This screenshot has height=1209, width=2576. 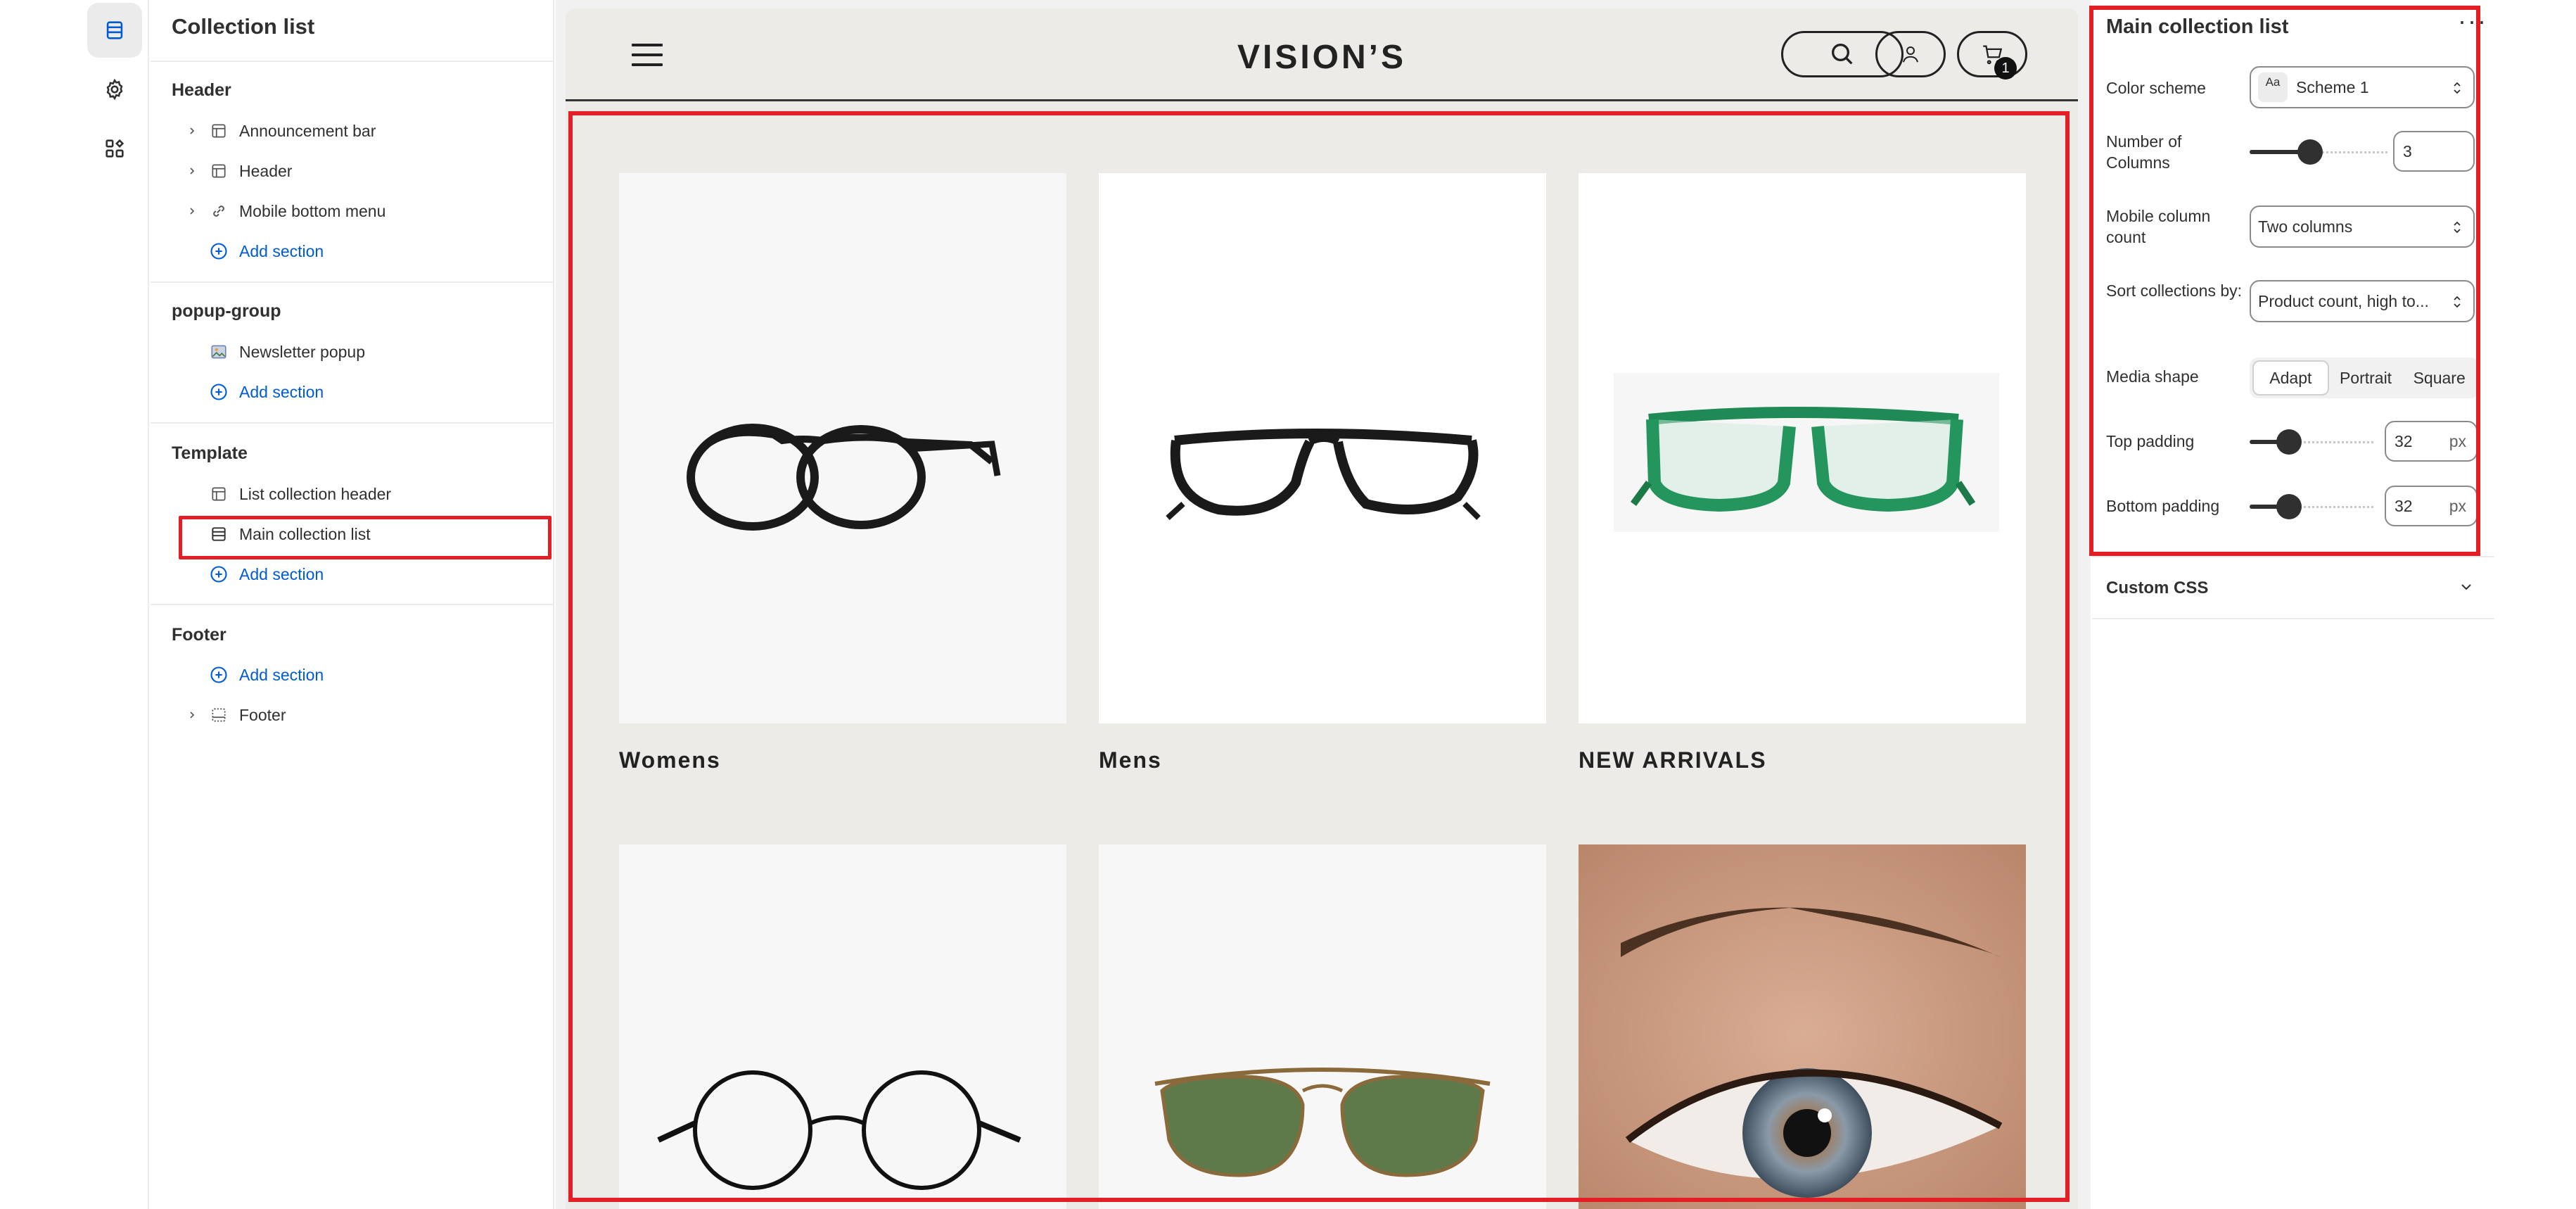 I want to click on add-section-label: Add section, so click(x=281, y=573).